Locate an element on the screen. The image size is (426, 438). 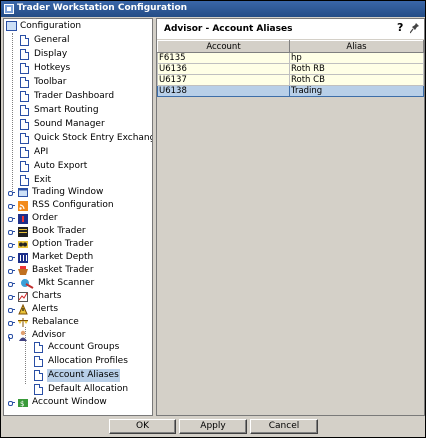
tree-item-label: Account Aliases is located at coordinates (83, 375).